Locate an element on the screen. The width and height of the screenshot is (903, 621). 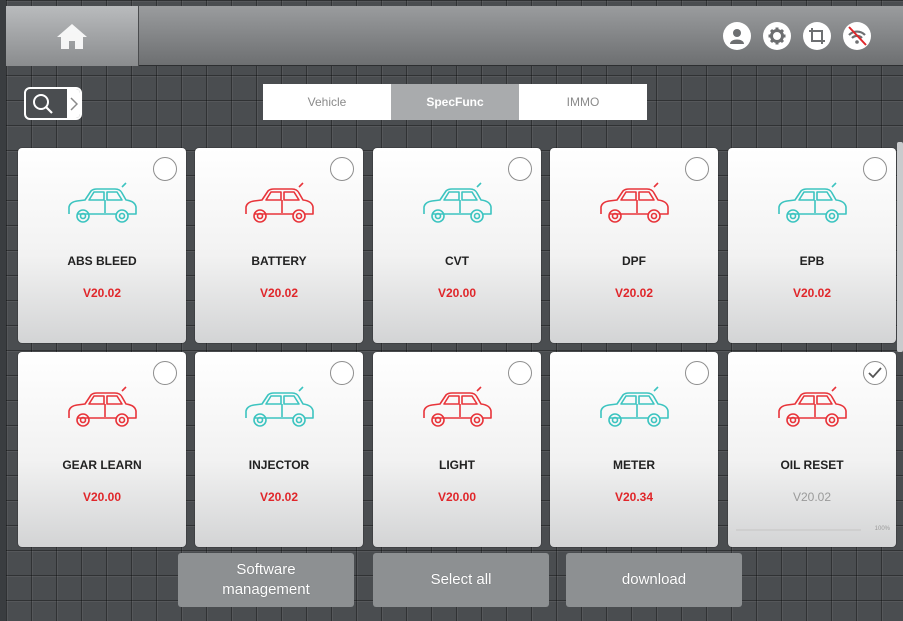
home-icon is located at coordinates (72, 36).